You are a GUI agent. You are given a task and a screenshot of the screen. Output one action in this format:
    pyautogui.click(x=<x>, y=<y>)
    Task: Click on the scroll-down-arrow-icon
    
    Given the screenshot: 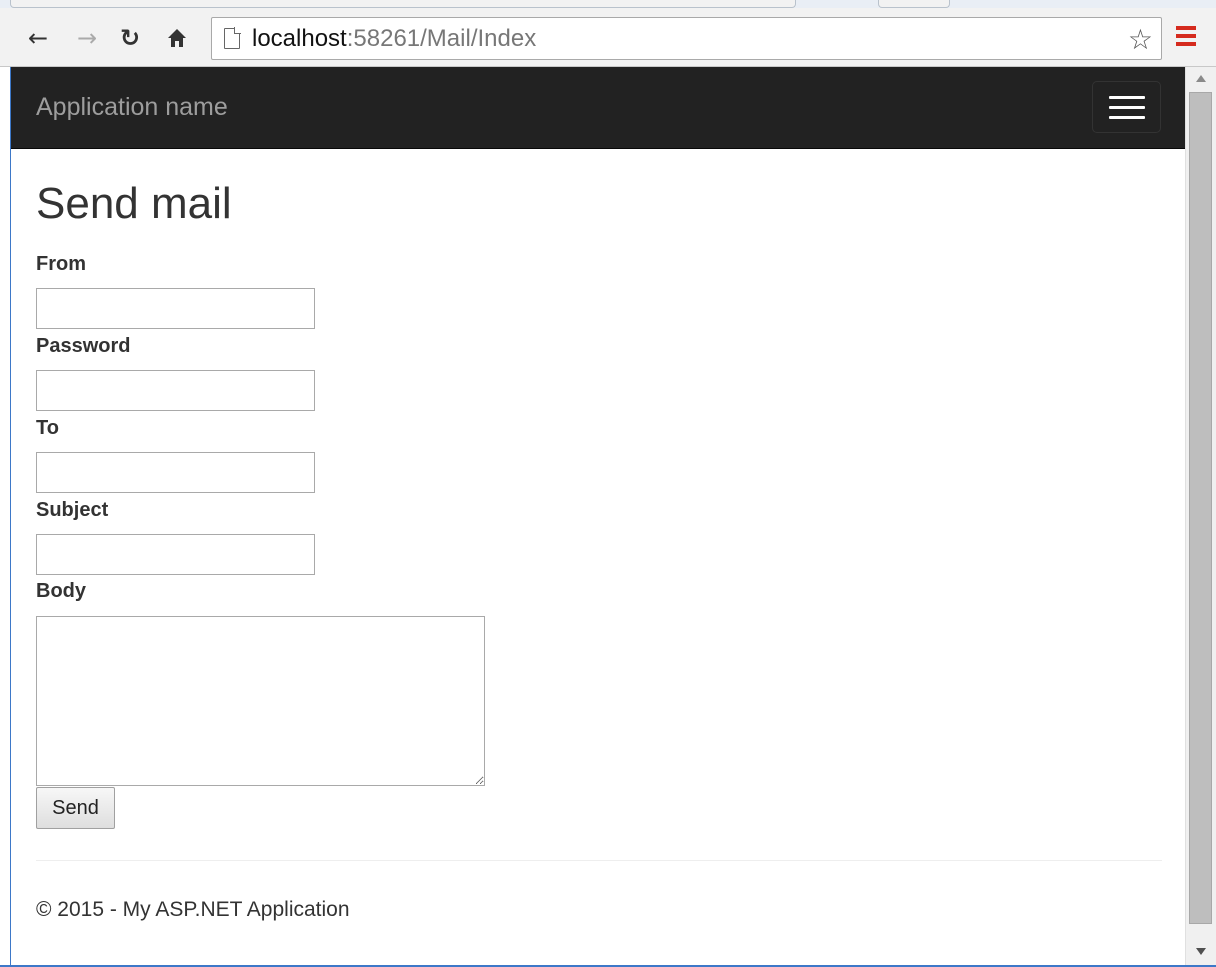 What is the action you would take?
    pyautogui.click(x=1201, y=951)
    